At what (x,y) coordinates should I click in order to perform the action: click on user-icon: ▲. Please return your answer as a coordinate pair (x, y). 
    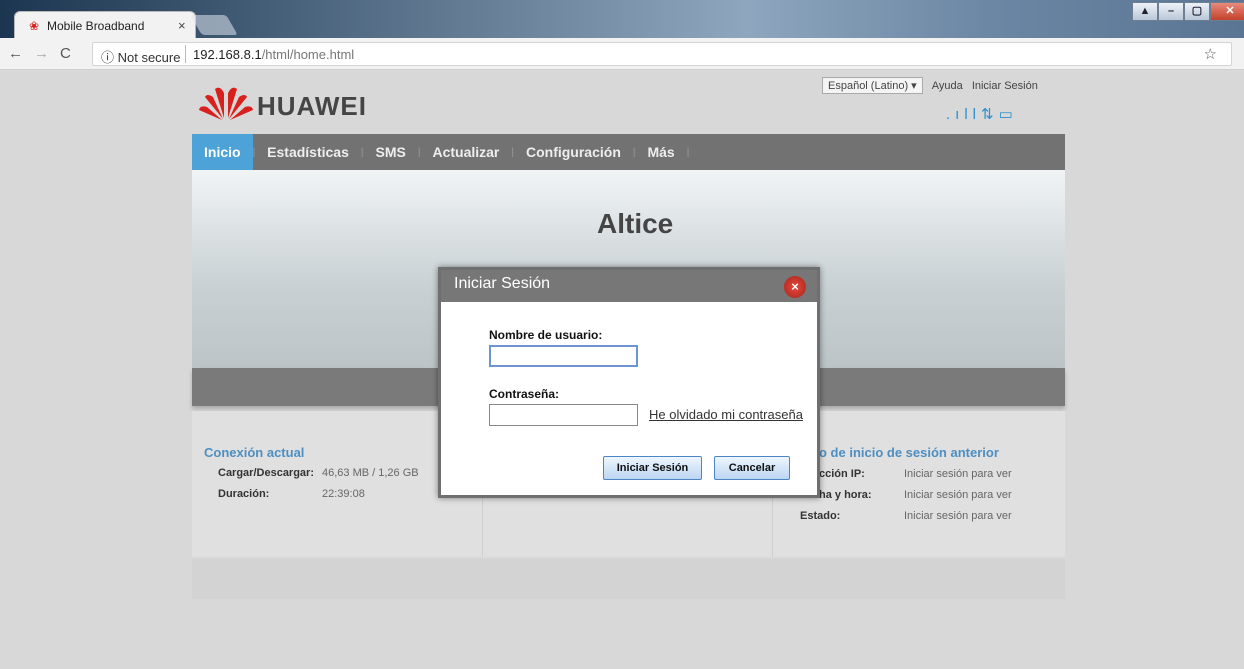
    Looking at the image, I should click on (1145, 11).